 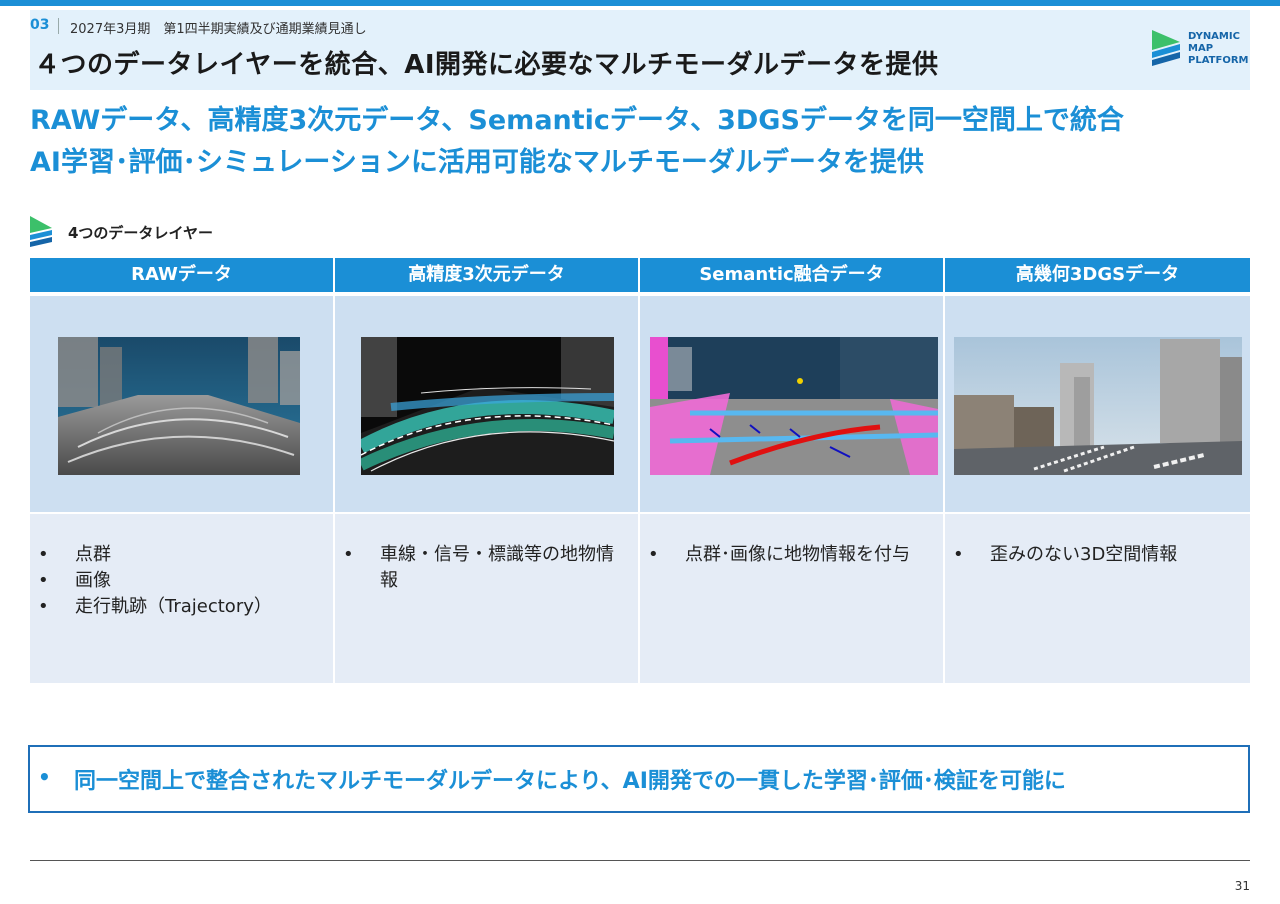 I want to click on section-number: 03, so click(x=40, y=25).